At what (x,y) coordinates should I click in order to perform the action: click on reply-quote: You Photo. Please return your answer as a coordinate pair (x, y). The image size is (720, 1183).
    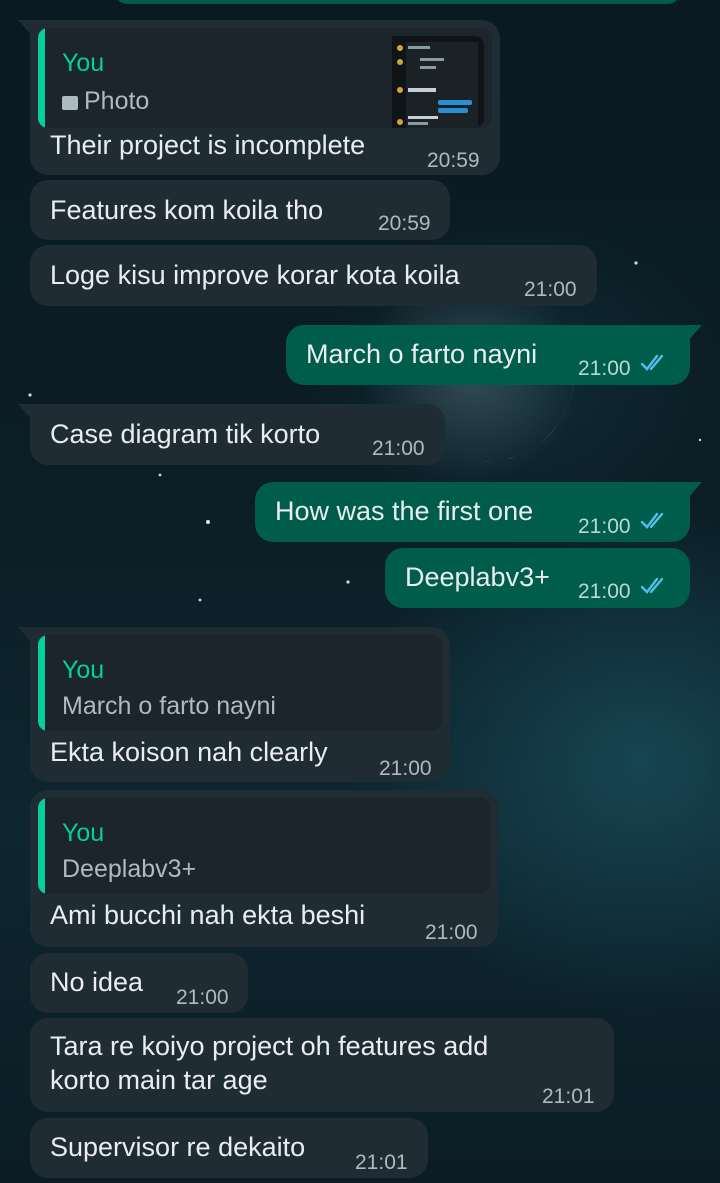
    Looking at the image, I should click on (265, 78).